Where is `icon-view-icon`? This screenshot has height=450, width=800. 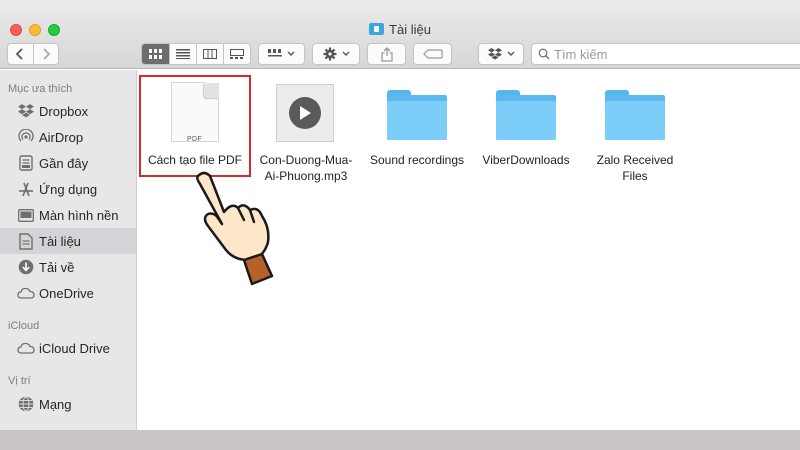 icon-view-icon is located at coordinates (155, 54).